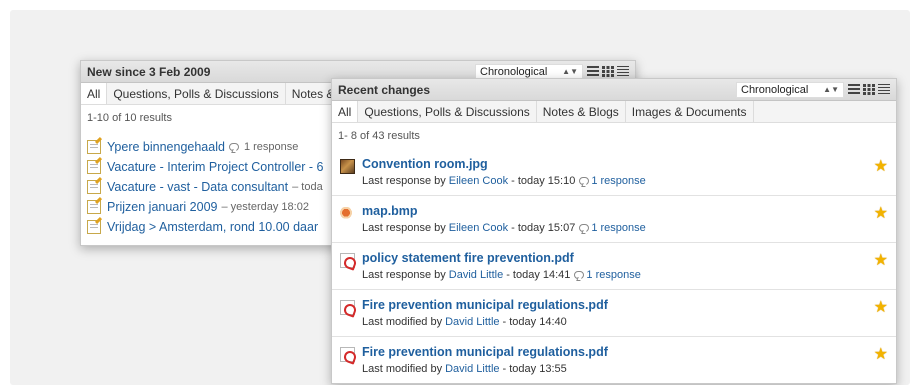 The width and height of the screenshot is (913, 385). What do you see at coordinates (149, 71) in the screenshot?
I see `panel-title: New since 3 Feb 2009` at bounding box center [149, 71].